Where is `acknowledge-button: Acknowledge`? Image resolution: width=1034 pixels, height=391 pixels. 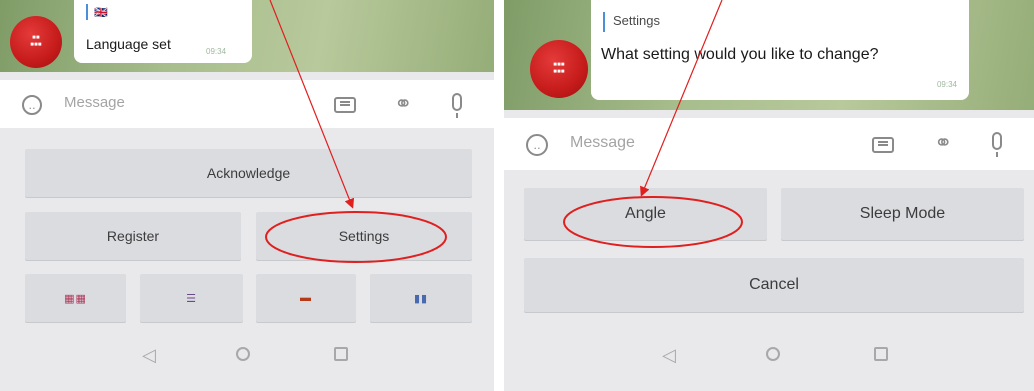
acknowledge-button: Acknowledge is located at coordinates (248, 173).